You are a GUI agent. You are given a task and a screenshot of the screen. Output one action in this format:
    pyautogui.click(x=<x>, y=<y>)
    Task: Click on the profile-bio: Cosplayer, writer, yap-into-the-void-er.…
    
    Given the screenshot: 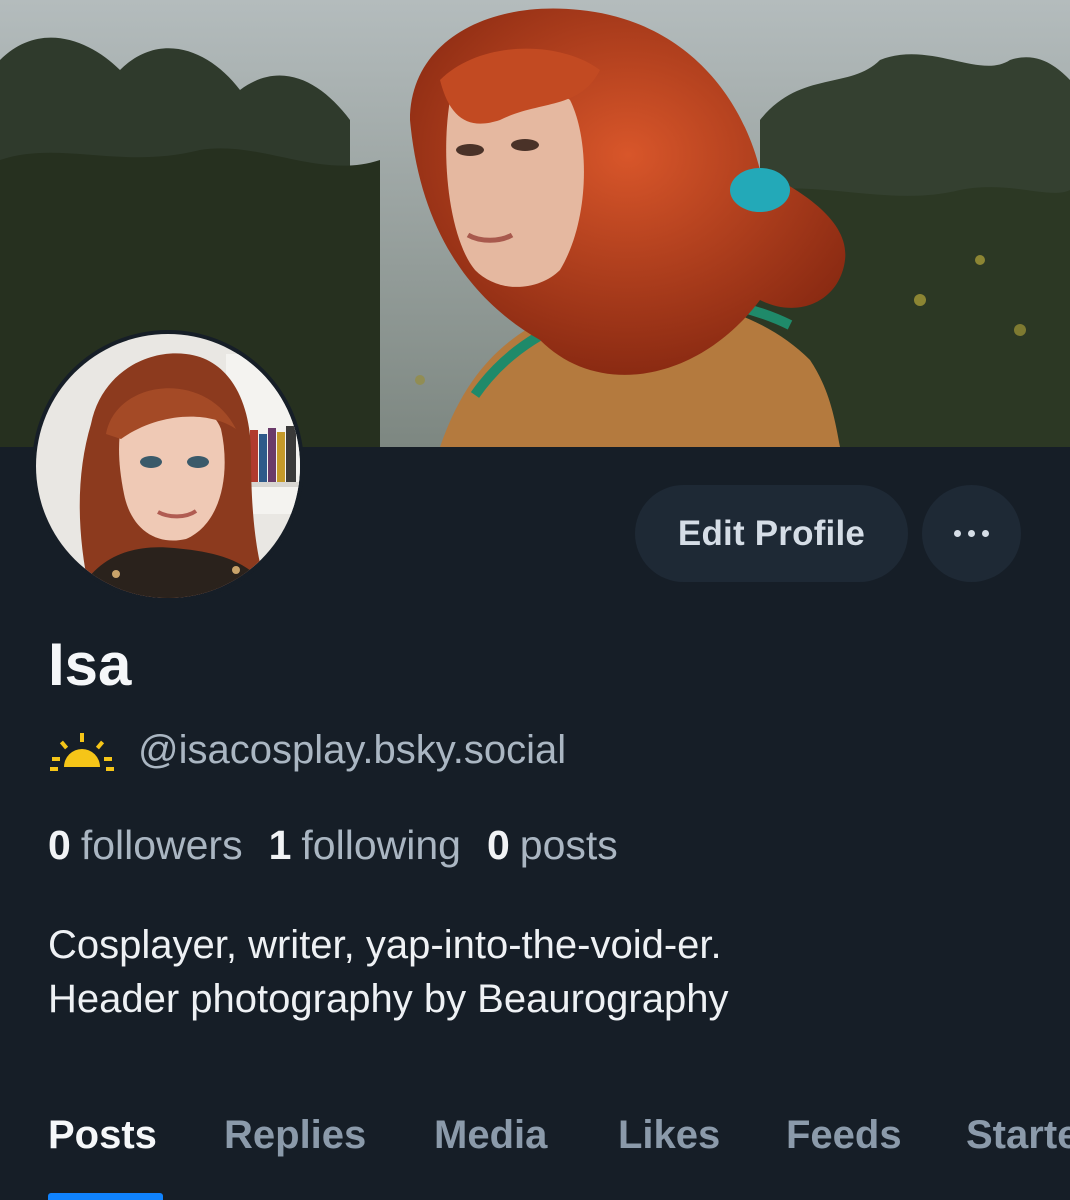 What is the action you would take?
    pyautogui.click(x=388, y=972)
    